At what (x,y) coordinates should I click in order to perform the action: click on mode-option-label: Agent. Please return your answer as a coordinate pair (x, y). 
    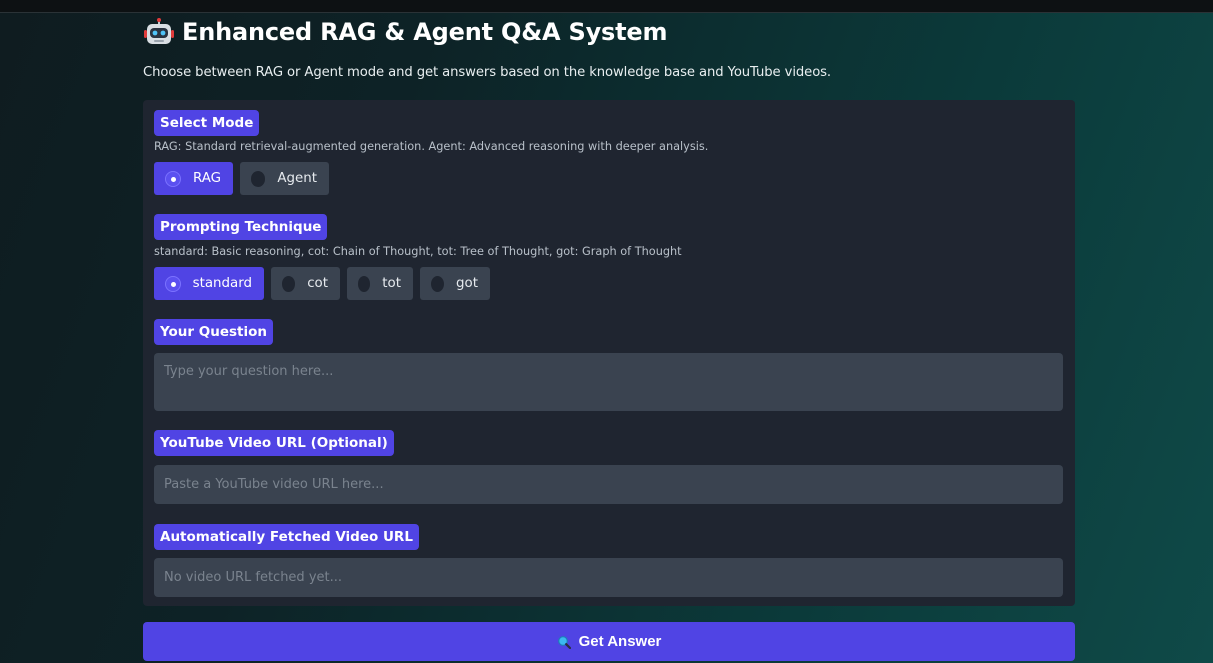
    Looking at the image, I should click on (297, 178).